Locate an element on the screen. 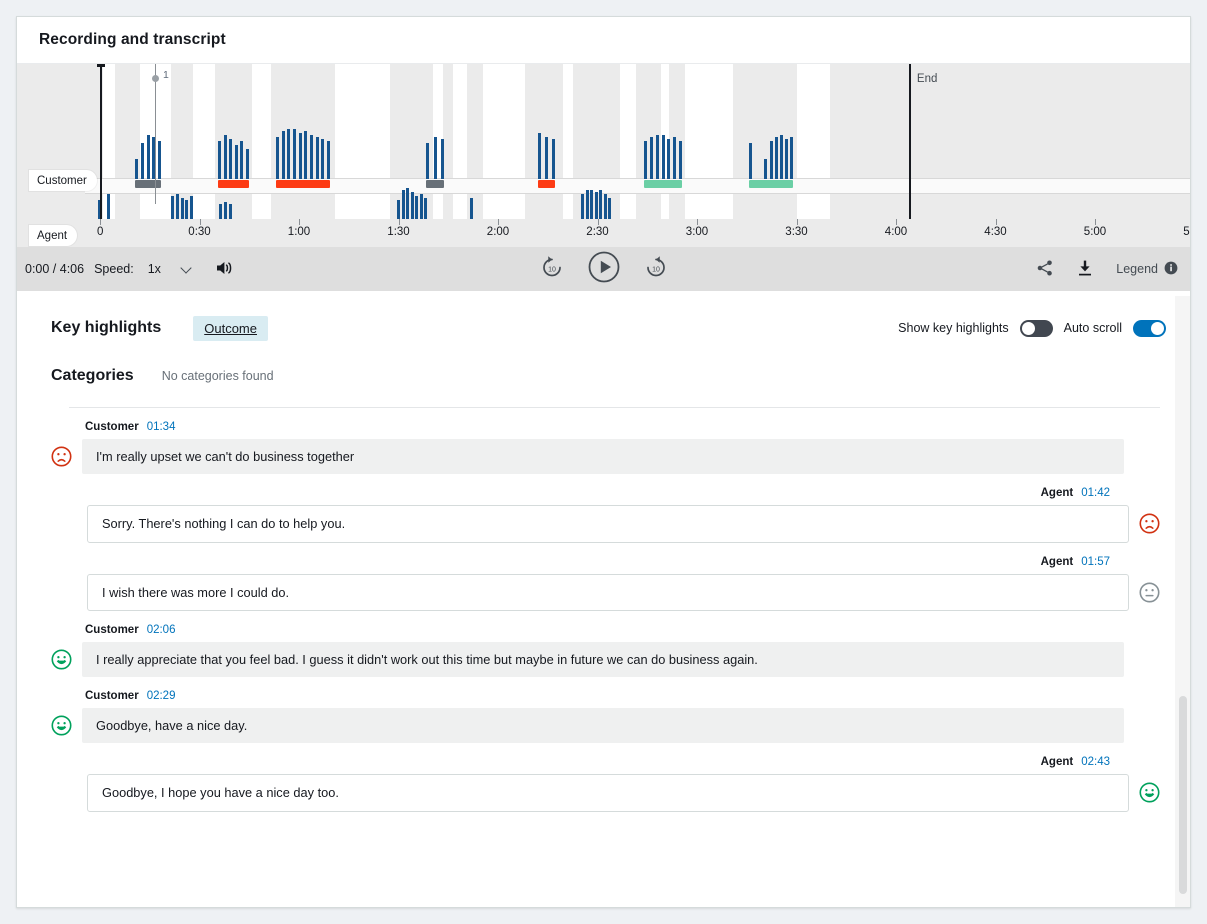 Image resolution: width=1207 pixels, height=924 pixels. sentiment-positive-icon is located at coordinates (61, 659).